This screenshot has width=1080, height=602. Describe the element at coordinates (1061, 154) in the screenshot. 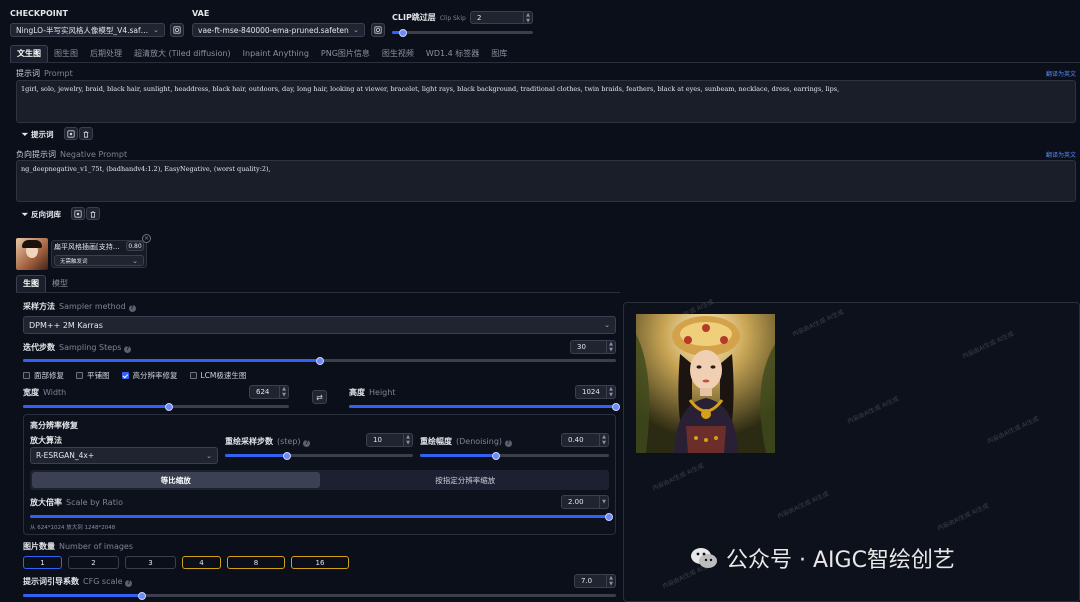

I see `negative-translate-link: 翻译为英文` at that location.